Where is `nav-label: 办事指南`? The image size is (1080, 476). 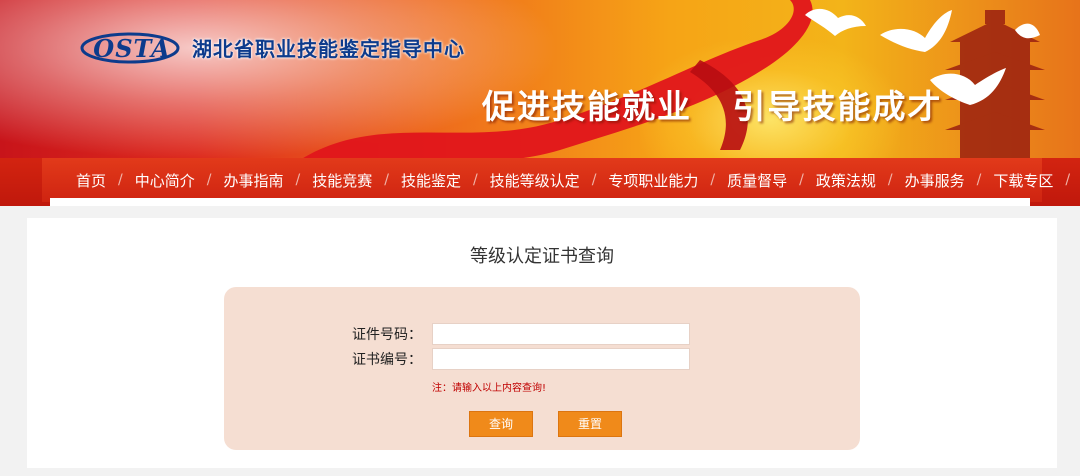
nav-label: 办事指南 is located at coordinates (253, 180).